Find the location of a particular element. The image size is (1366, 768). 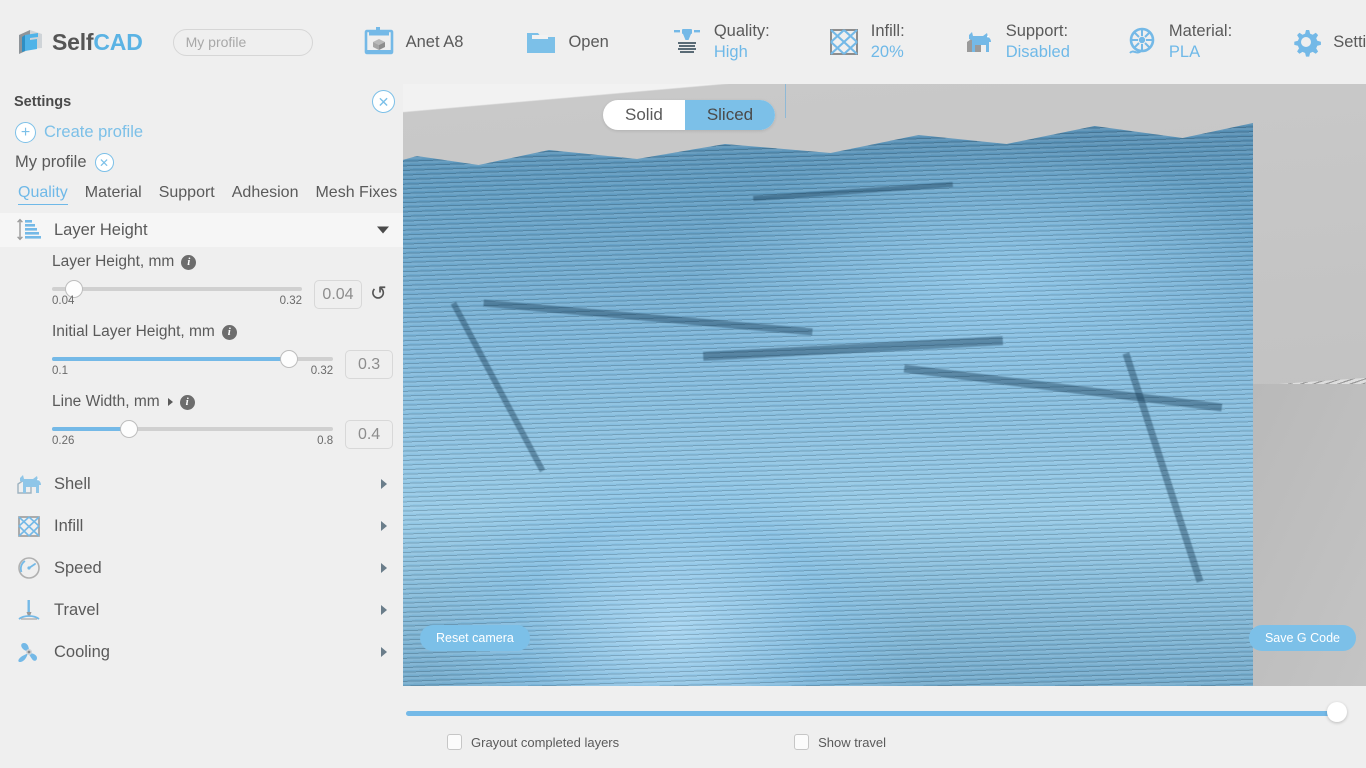

layer-height-value: 0.04 is located at coordinates (338, 294).